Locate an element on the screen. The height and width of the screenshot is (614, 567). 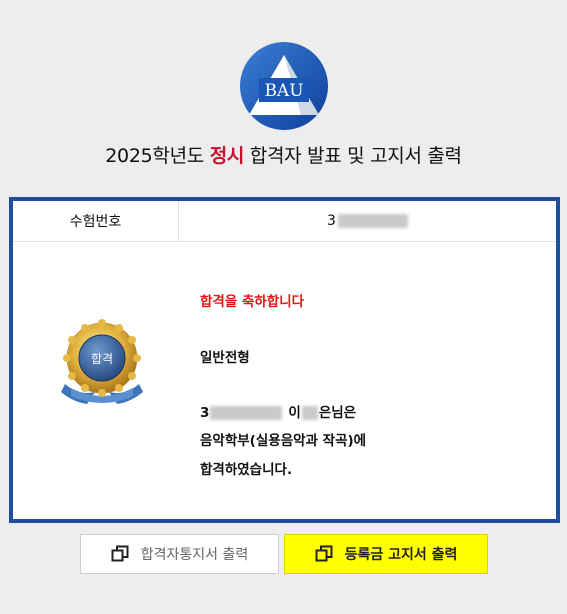
redacted-exam-number is located at coordinates (372, 221).